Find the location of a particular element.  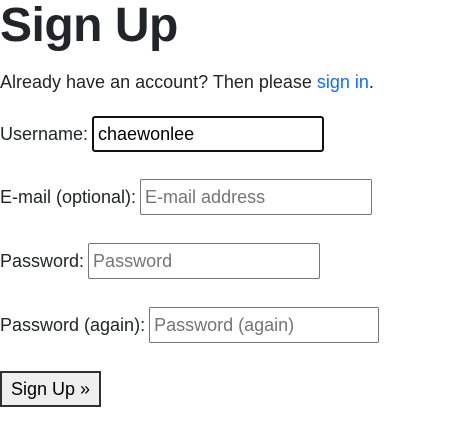

page-title: Sign Up is located at coordinates (89, 26).